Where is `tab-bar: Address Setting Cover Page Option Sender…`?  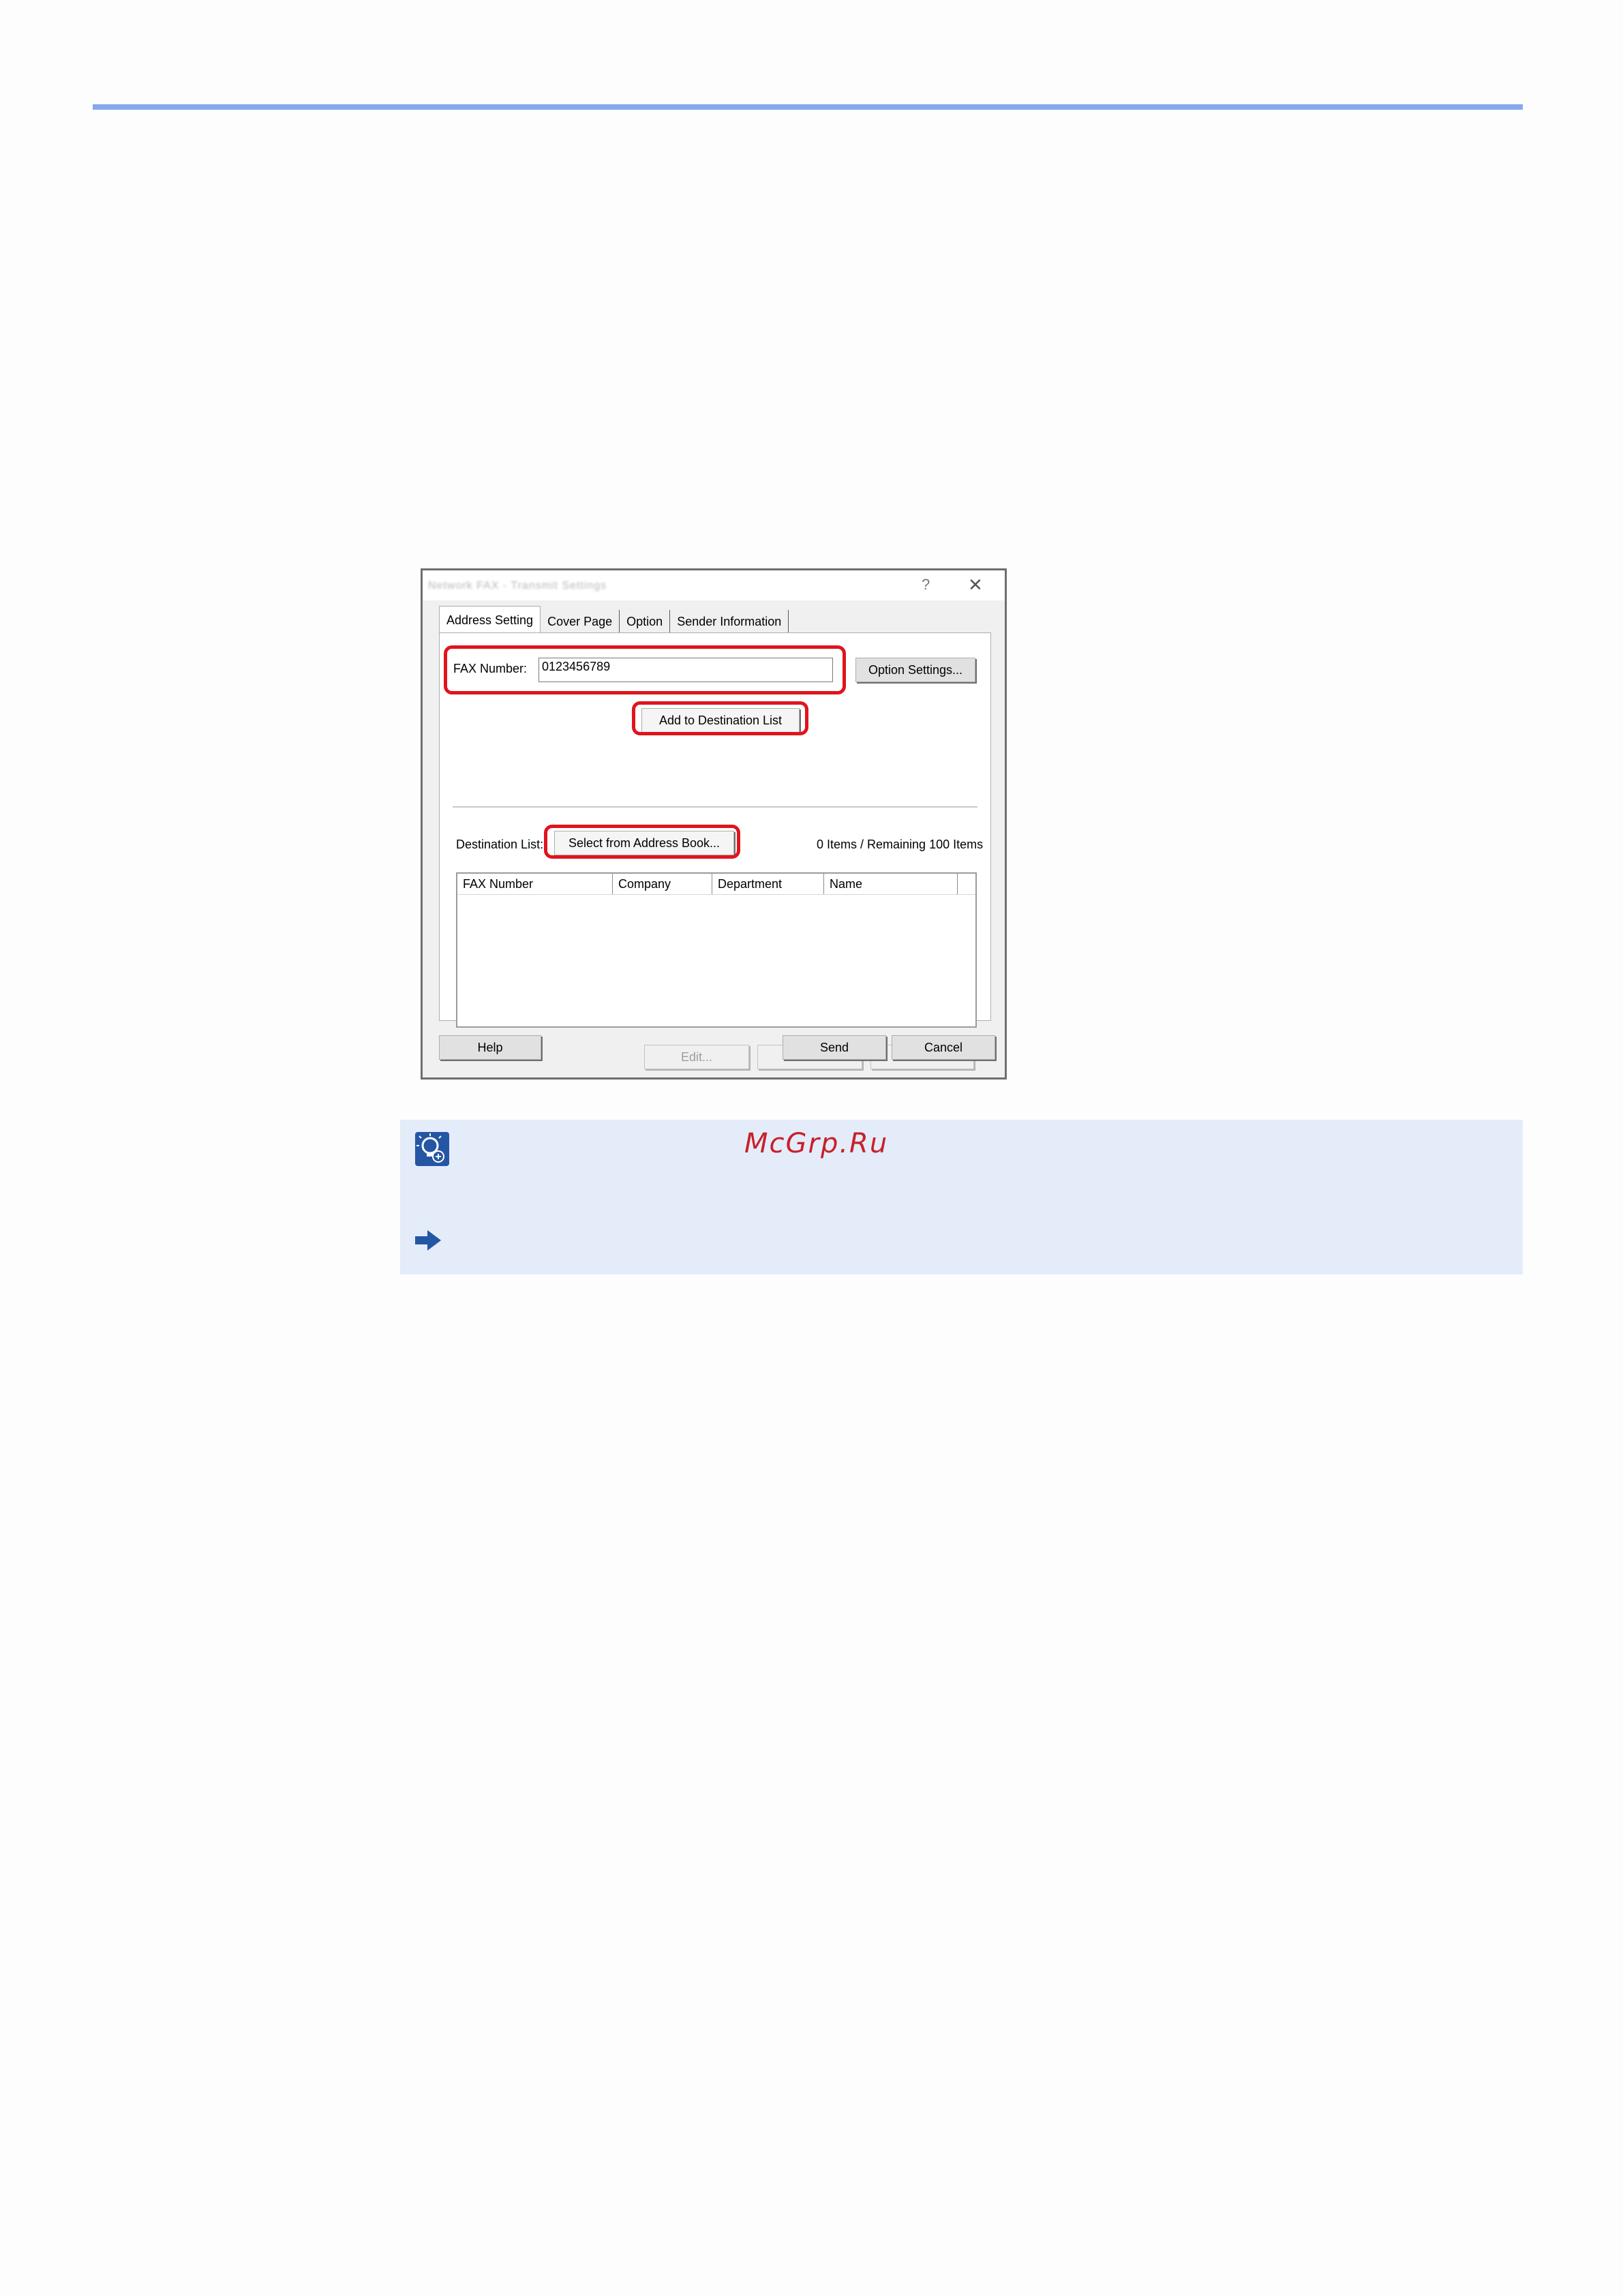 tab-bar: Address Setting Cover Page Option Sender… is located at coordinates (614, 620).